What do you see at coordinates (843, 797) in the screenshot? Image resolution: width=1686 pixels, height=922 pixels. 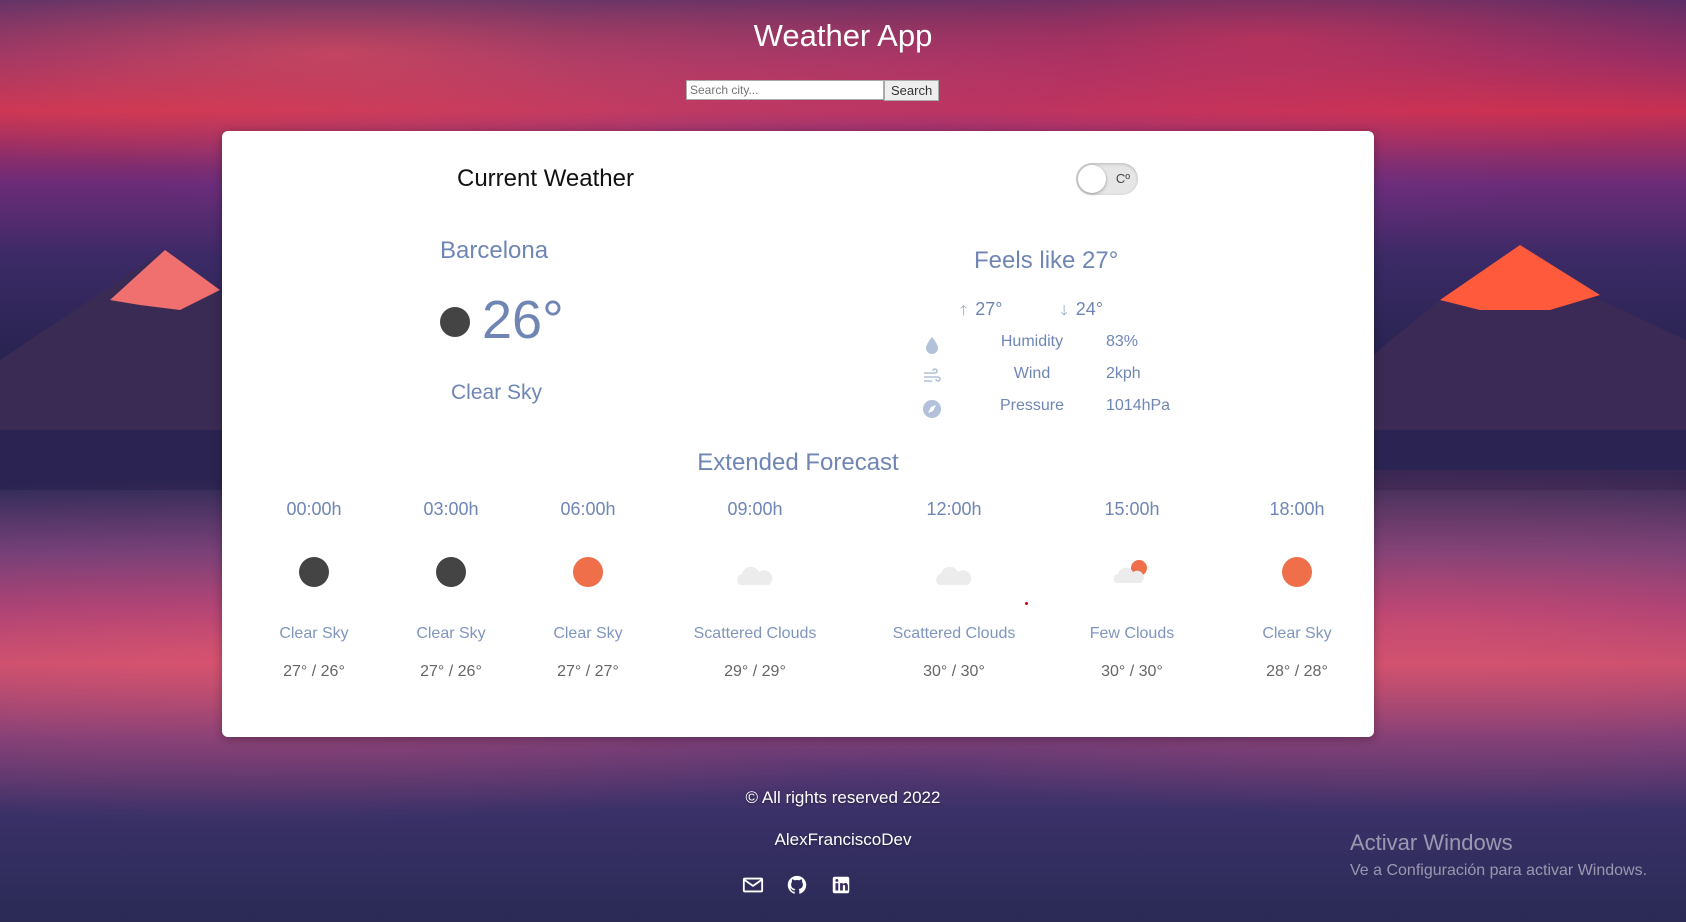 I see `footer-copyright: © All rights reserved 2022` at bounding box center [843, 797].